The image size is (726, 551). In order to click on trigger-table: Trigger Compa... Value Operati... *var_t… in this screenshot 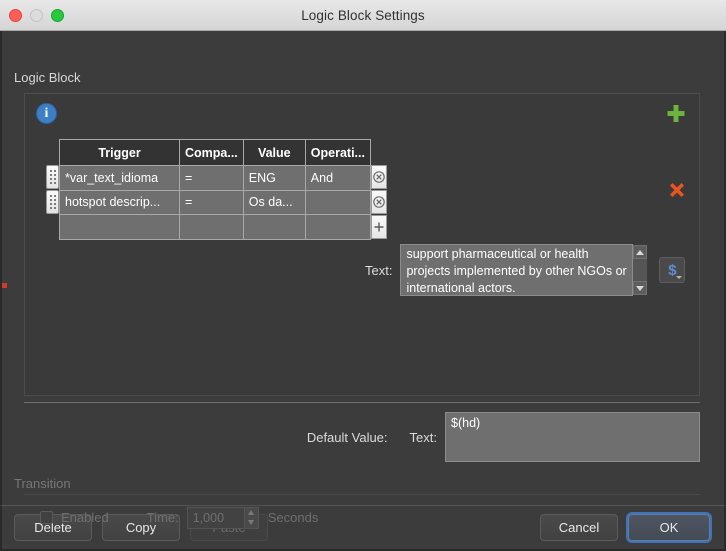, I will do `click(215, 189)`.